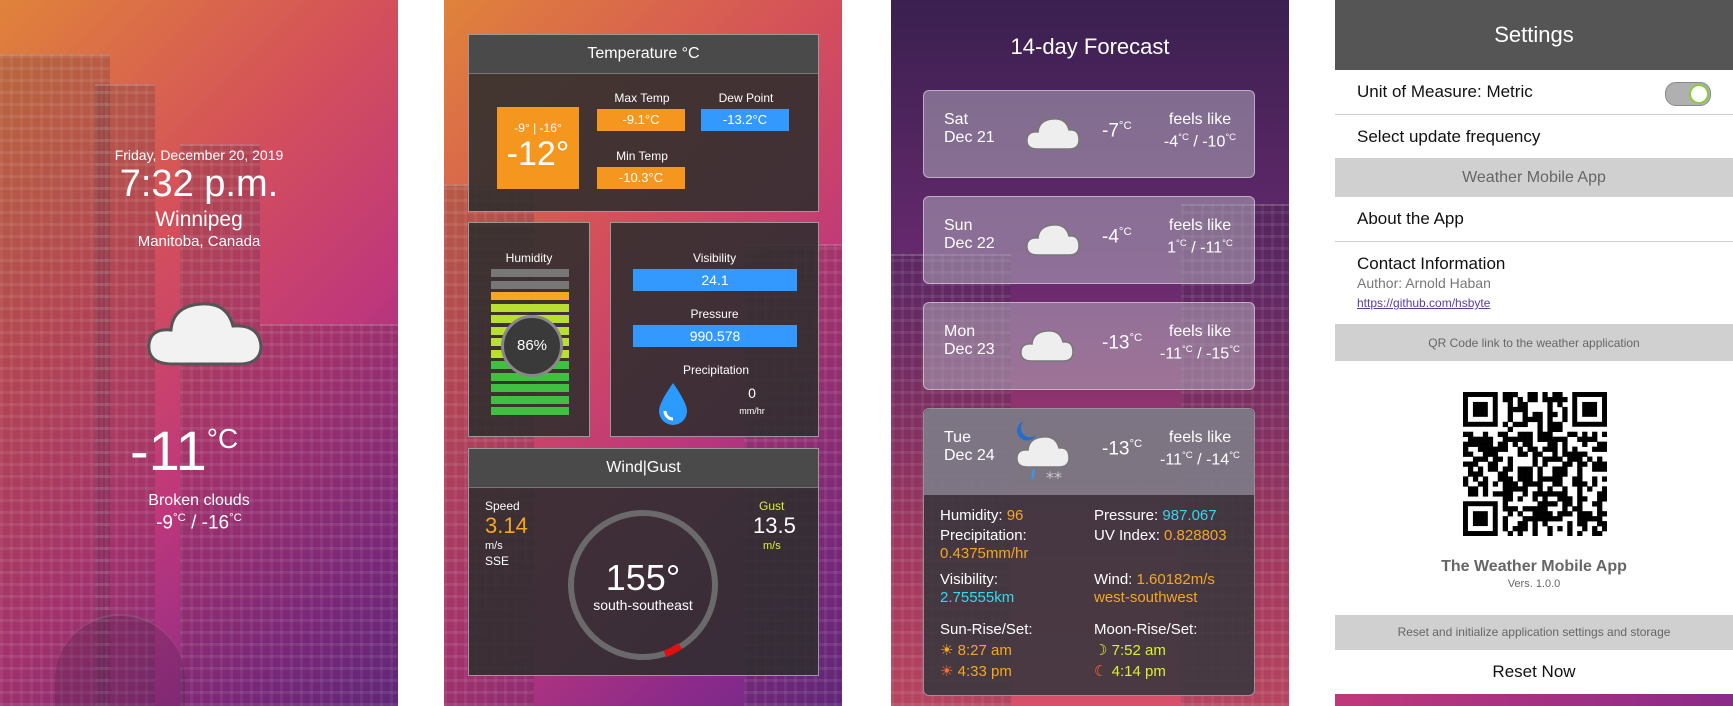 The width and height of the screenshot is (1733, 706). I want to click on precipitation-unit: mm/hr, so click(752, 411).